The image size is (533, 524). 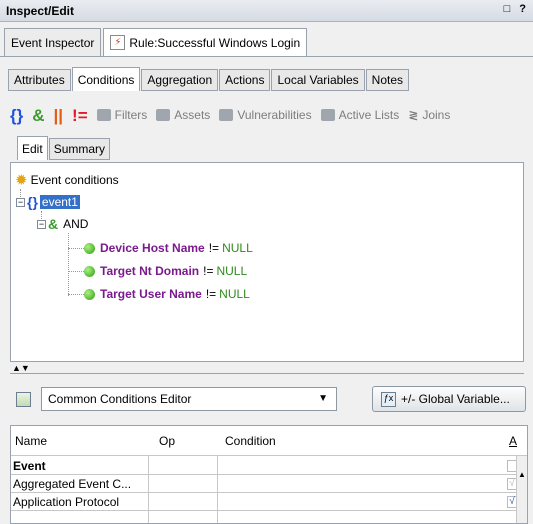 I want to click on tree-node-and: − & AND, so click(x=62, y=224).